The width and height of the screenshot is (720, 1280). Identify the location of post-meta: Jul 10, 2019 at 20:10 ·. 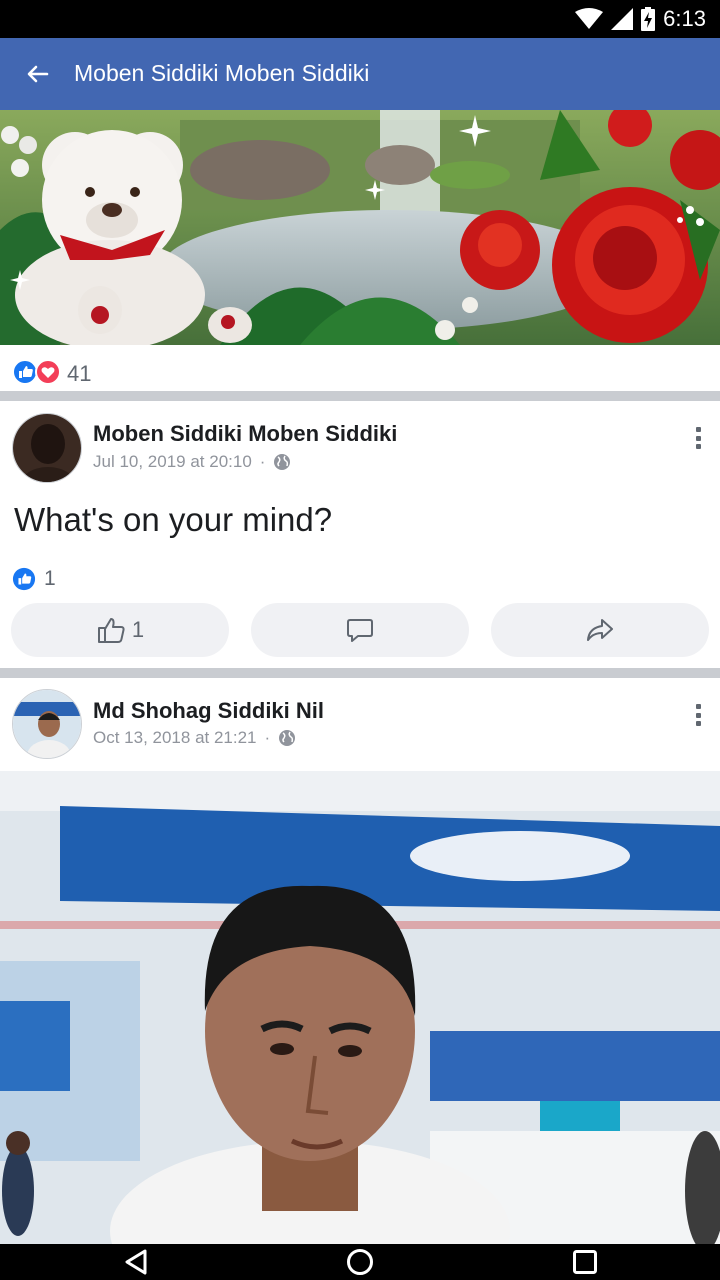
(192, 462).